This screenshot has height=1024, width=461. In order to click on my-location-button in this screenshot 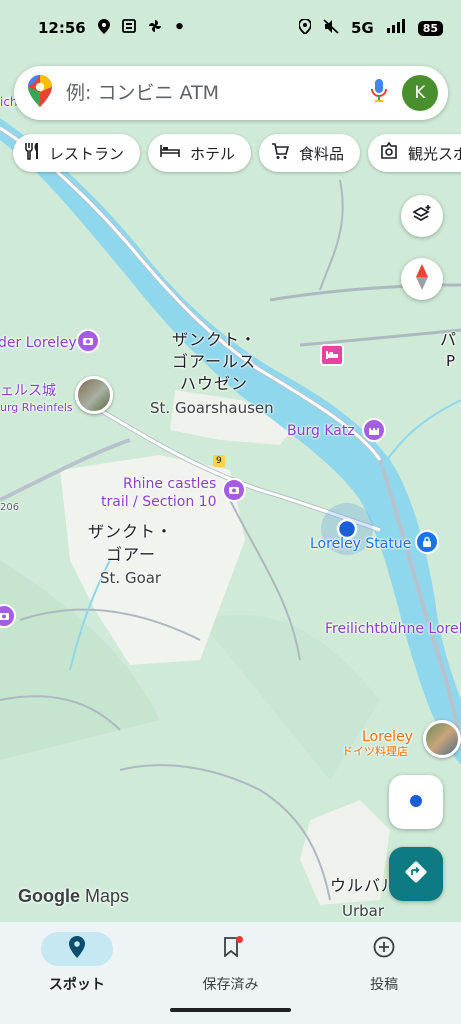, I will do `click(416, 802)`.